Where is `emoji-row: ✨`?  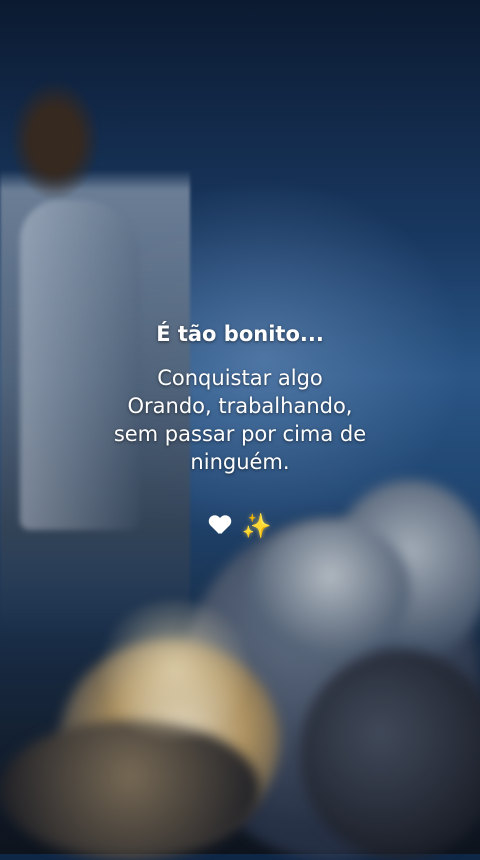
emoji-row: ✨ is located at coordinates (240, 526).